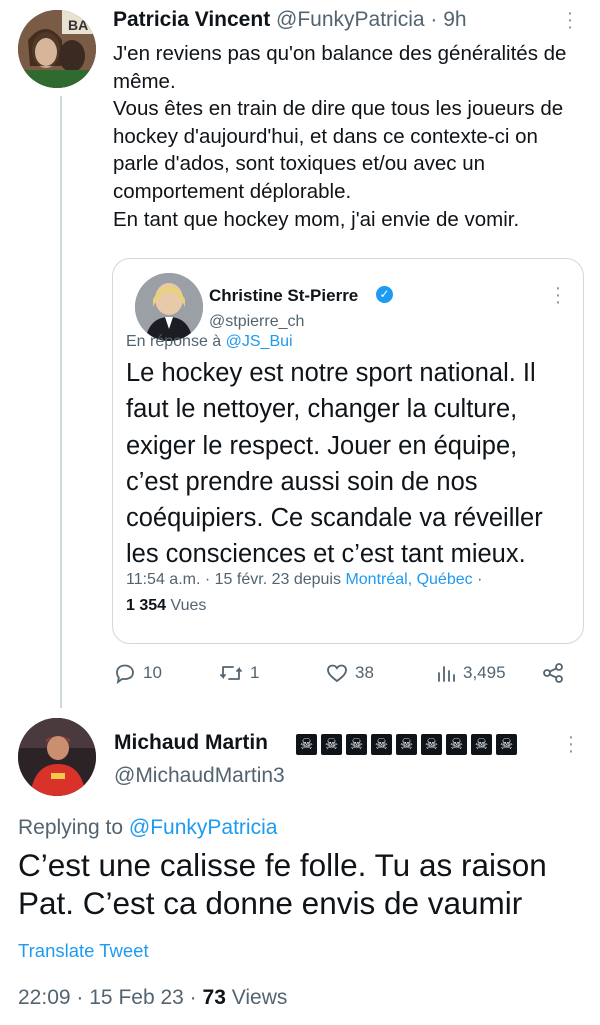  I want to click on quoted-author-name: Christine St-Pierre, so click(283, 296).